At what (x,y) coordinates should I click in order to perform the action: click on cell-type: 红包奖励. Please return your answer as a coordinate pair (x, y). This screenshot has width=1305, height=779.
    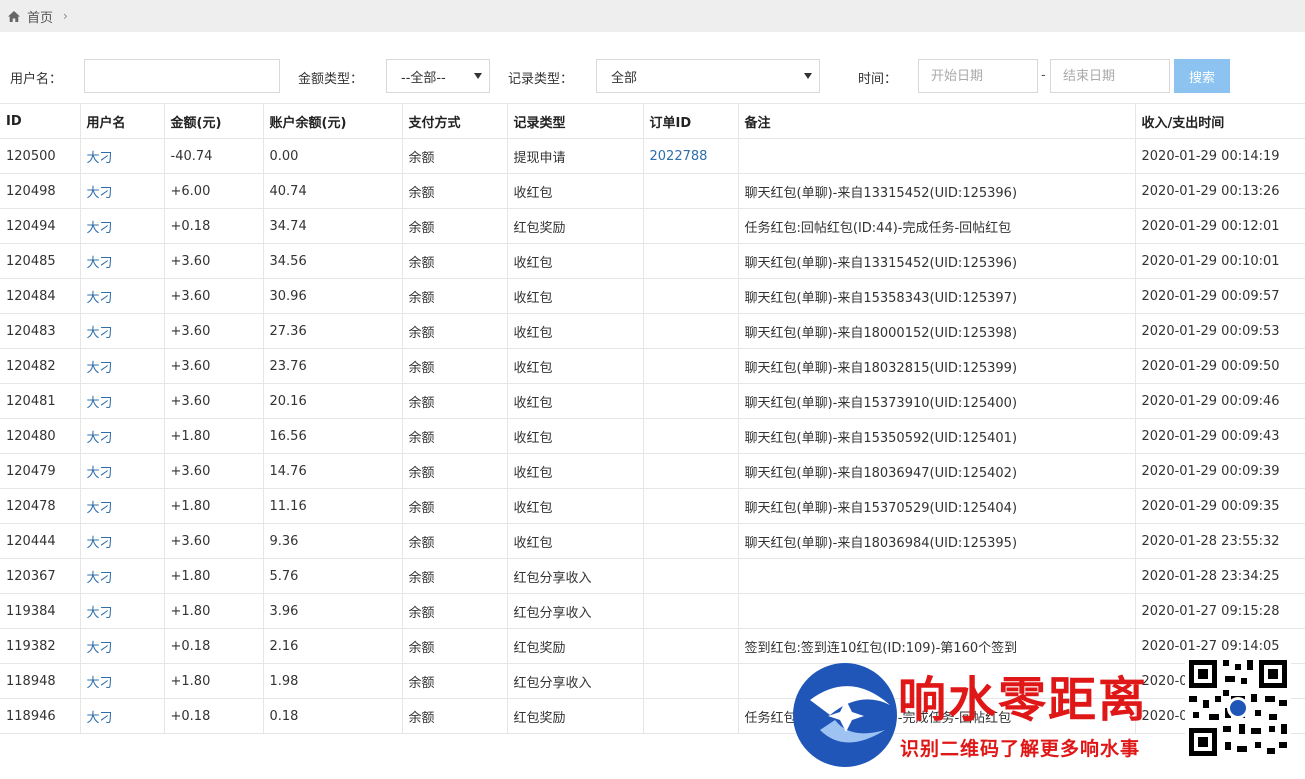
    Looking at the image, I should click on (575, 716).